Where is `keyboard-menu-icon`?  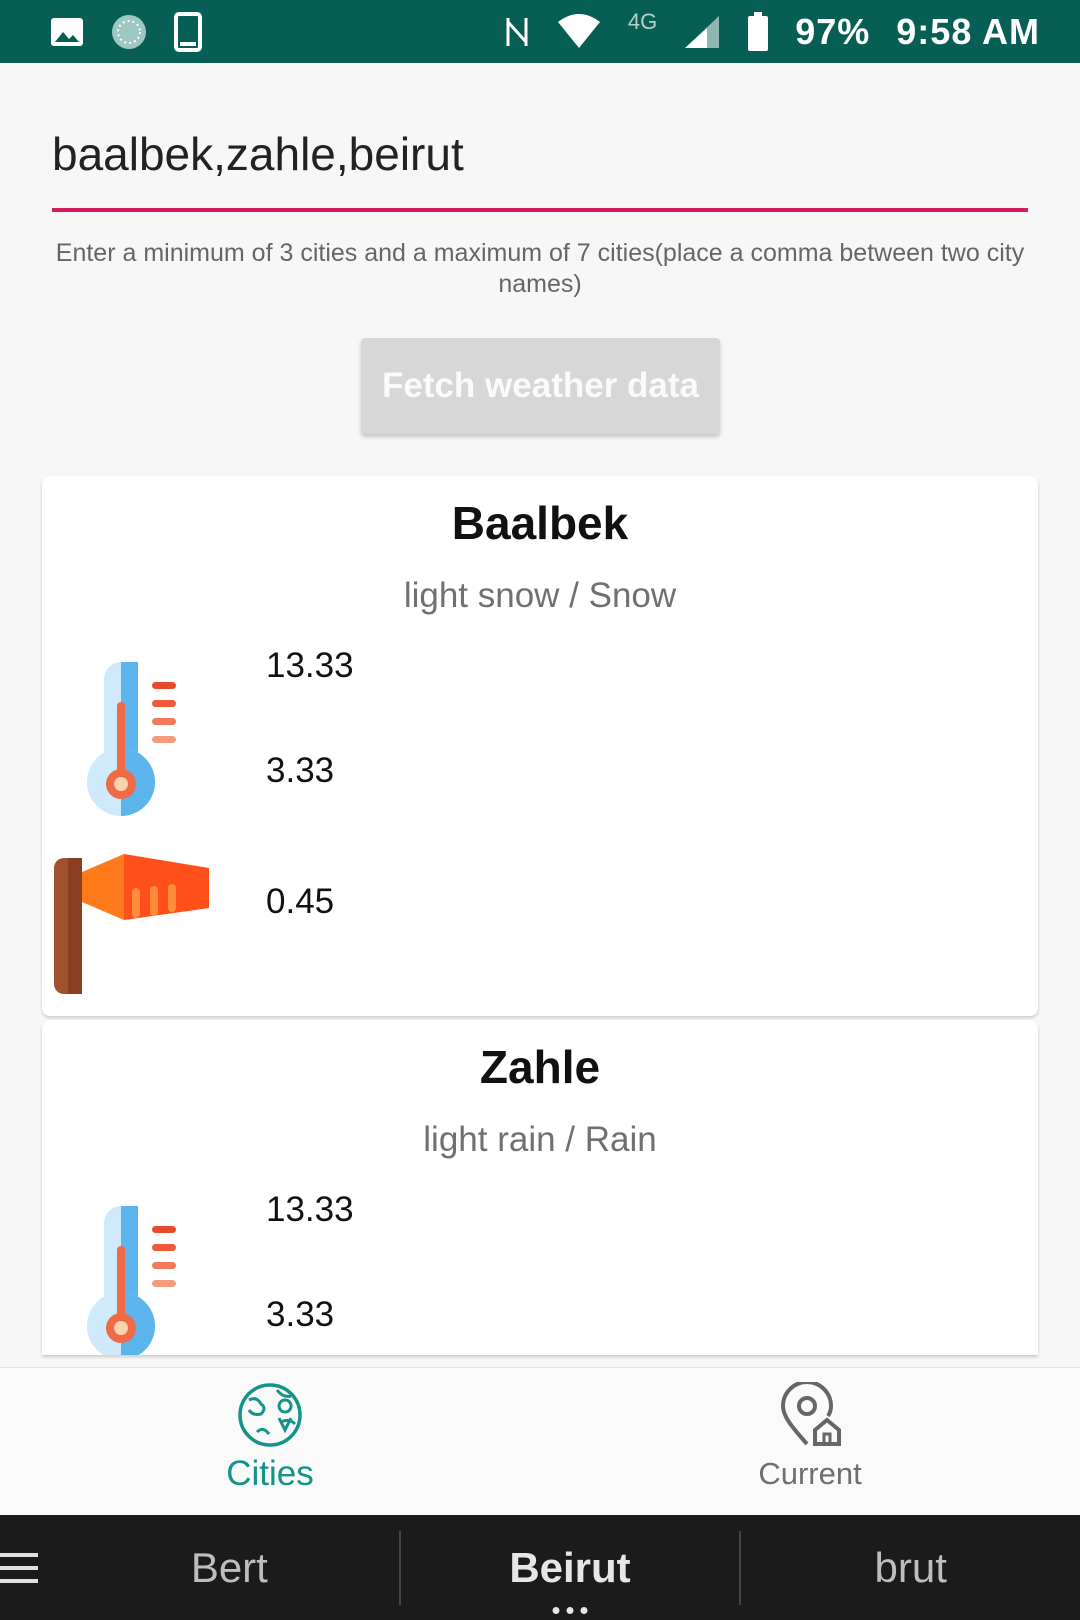
keyboard-menu-icon is located at coordinates (30, 1567).